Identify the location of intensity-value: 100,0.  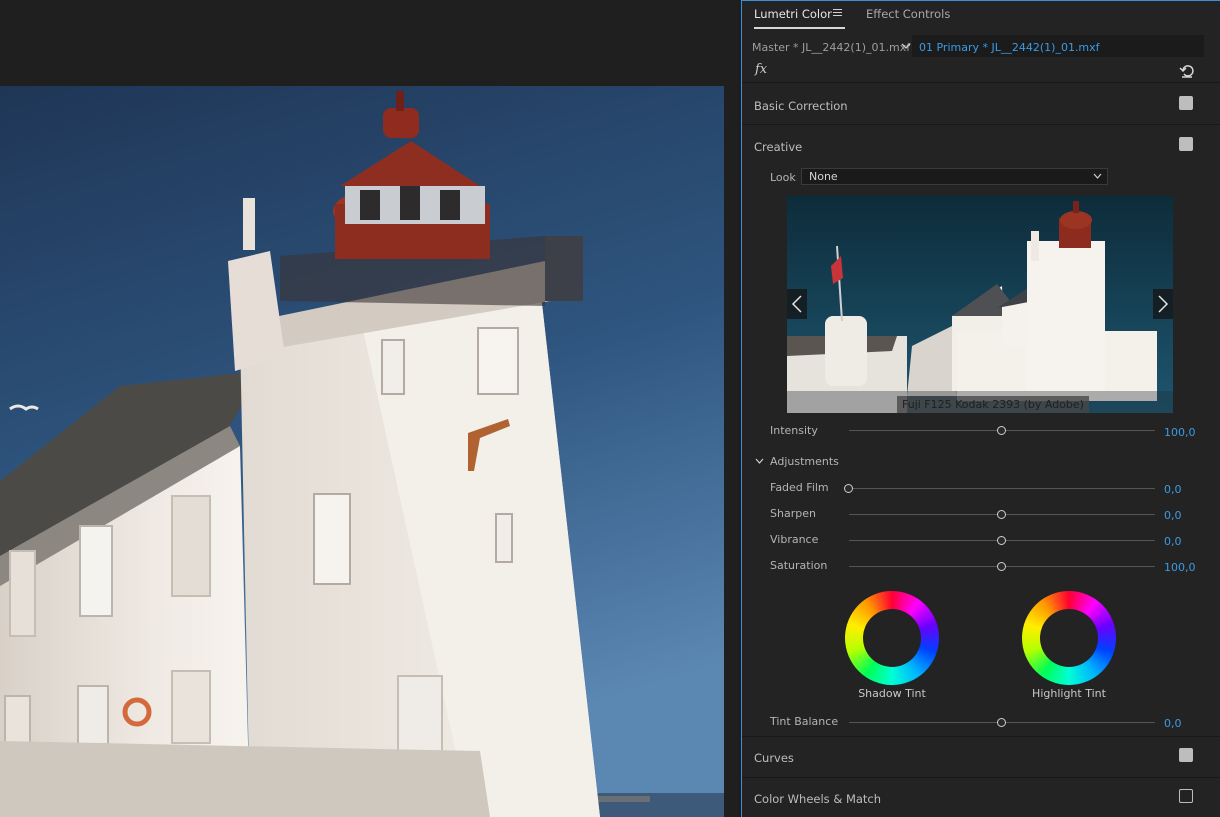
(1180, 432).